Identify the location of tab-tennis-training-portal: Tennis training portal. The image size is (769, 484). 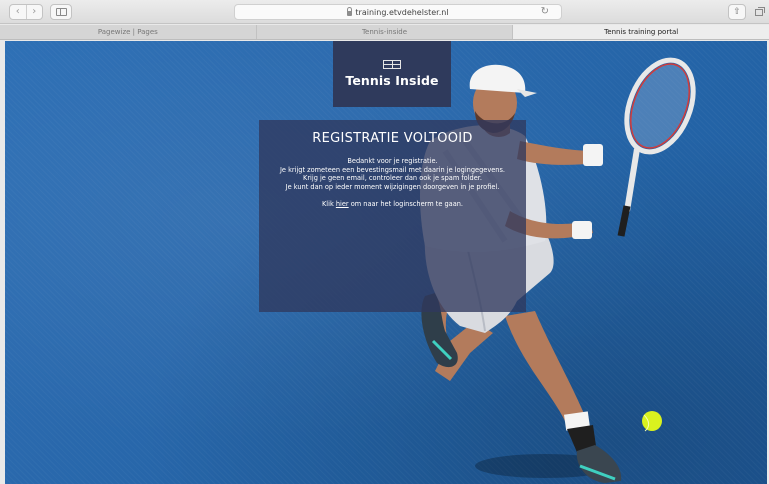
(641, 32).